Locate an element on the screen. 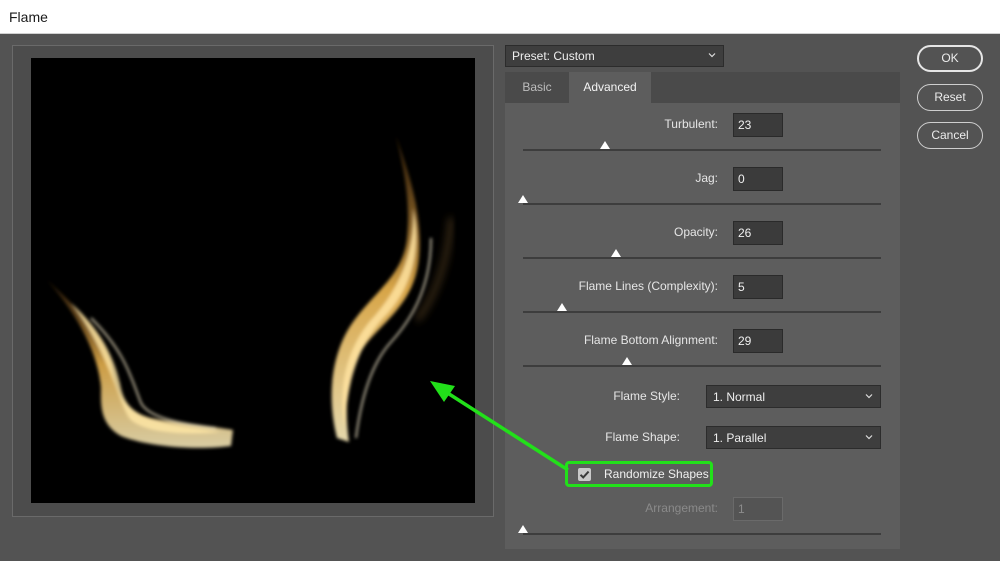 This screenshot has width=1000, height=561. arrangement-label: Arrangement: is located at coordinates (681, 508).